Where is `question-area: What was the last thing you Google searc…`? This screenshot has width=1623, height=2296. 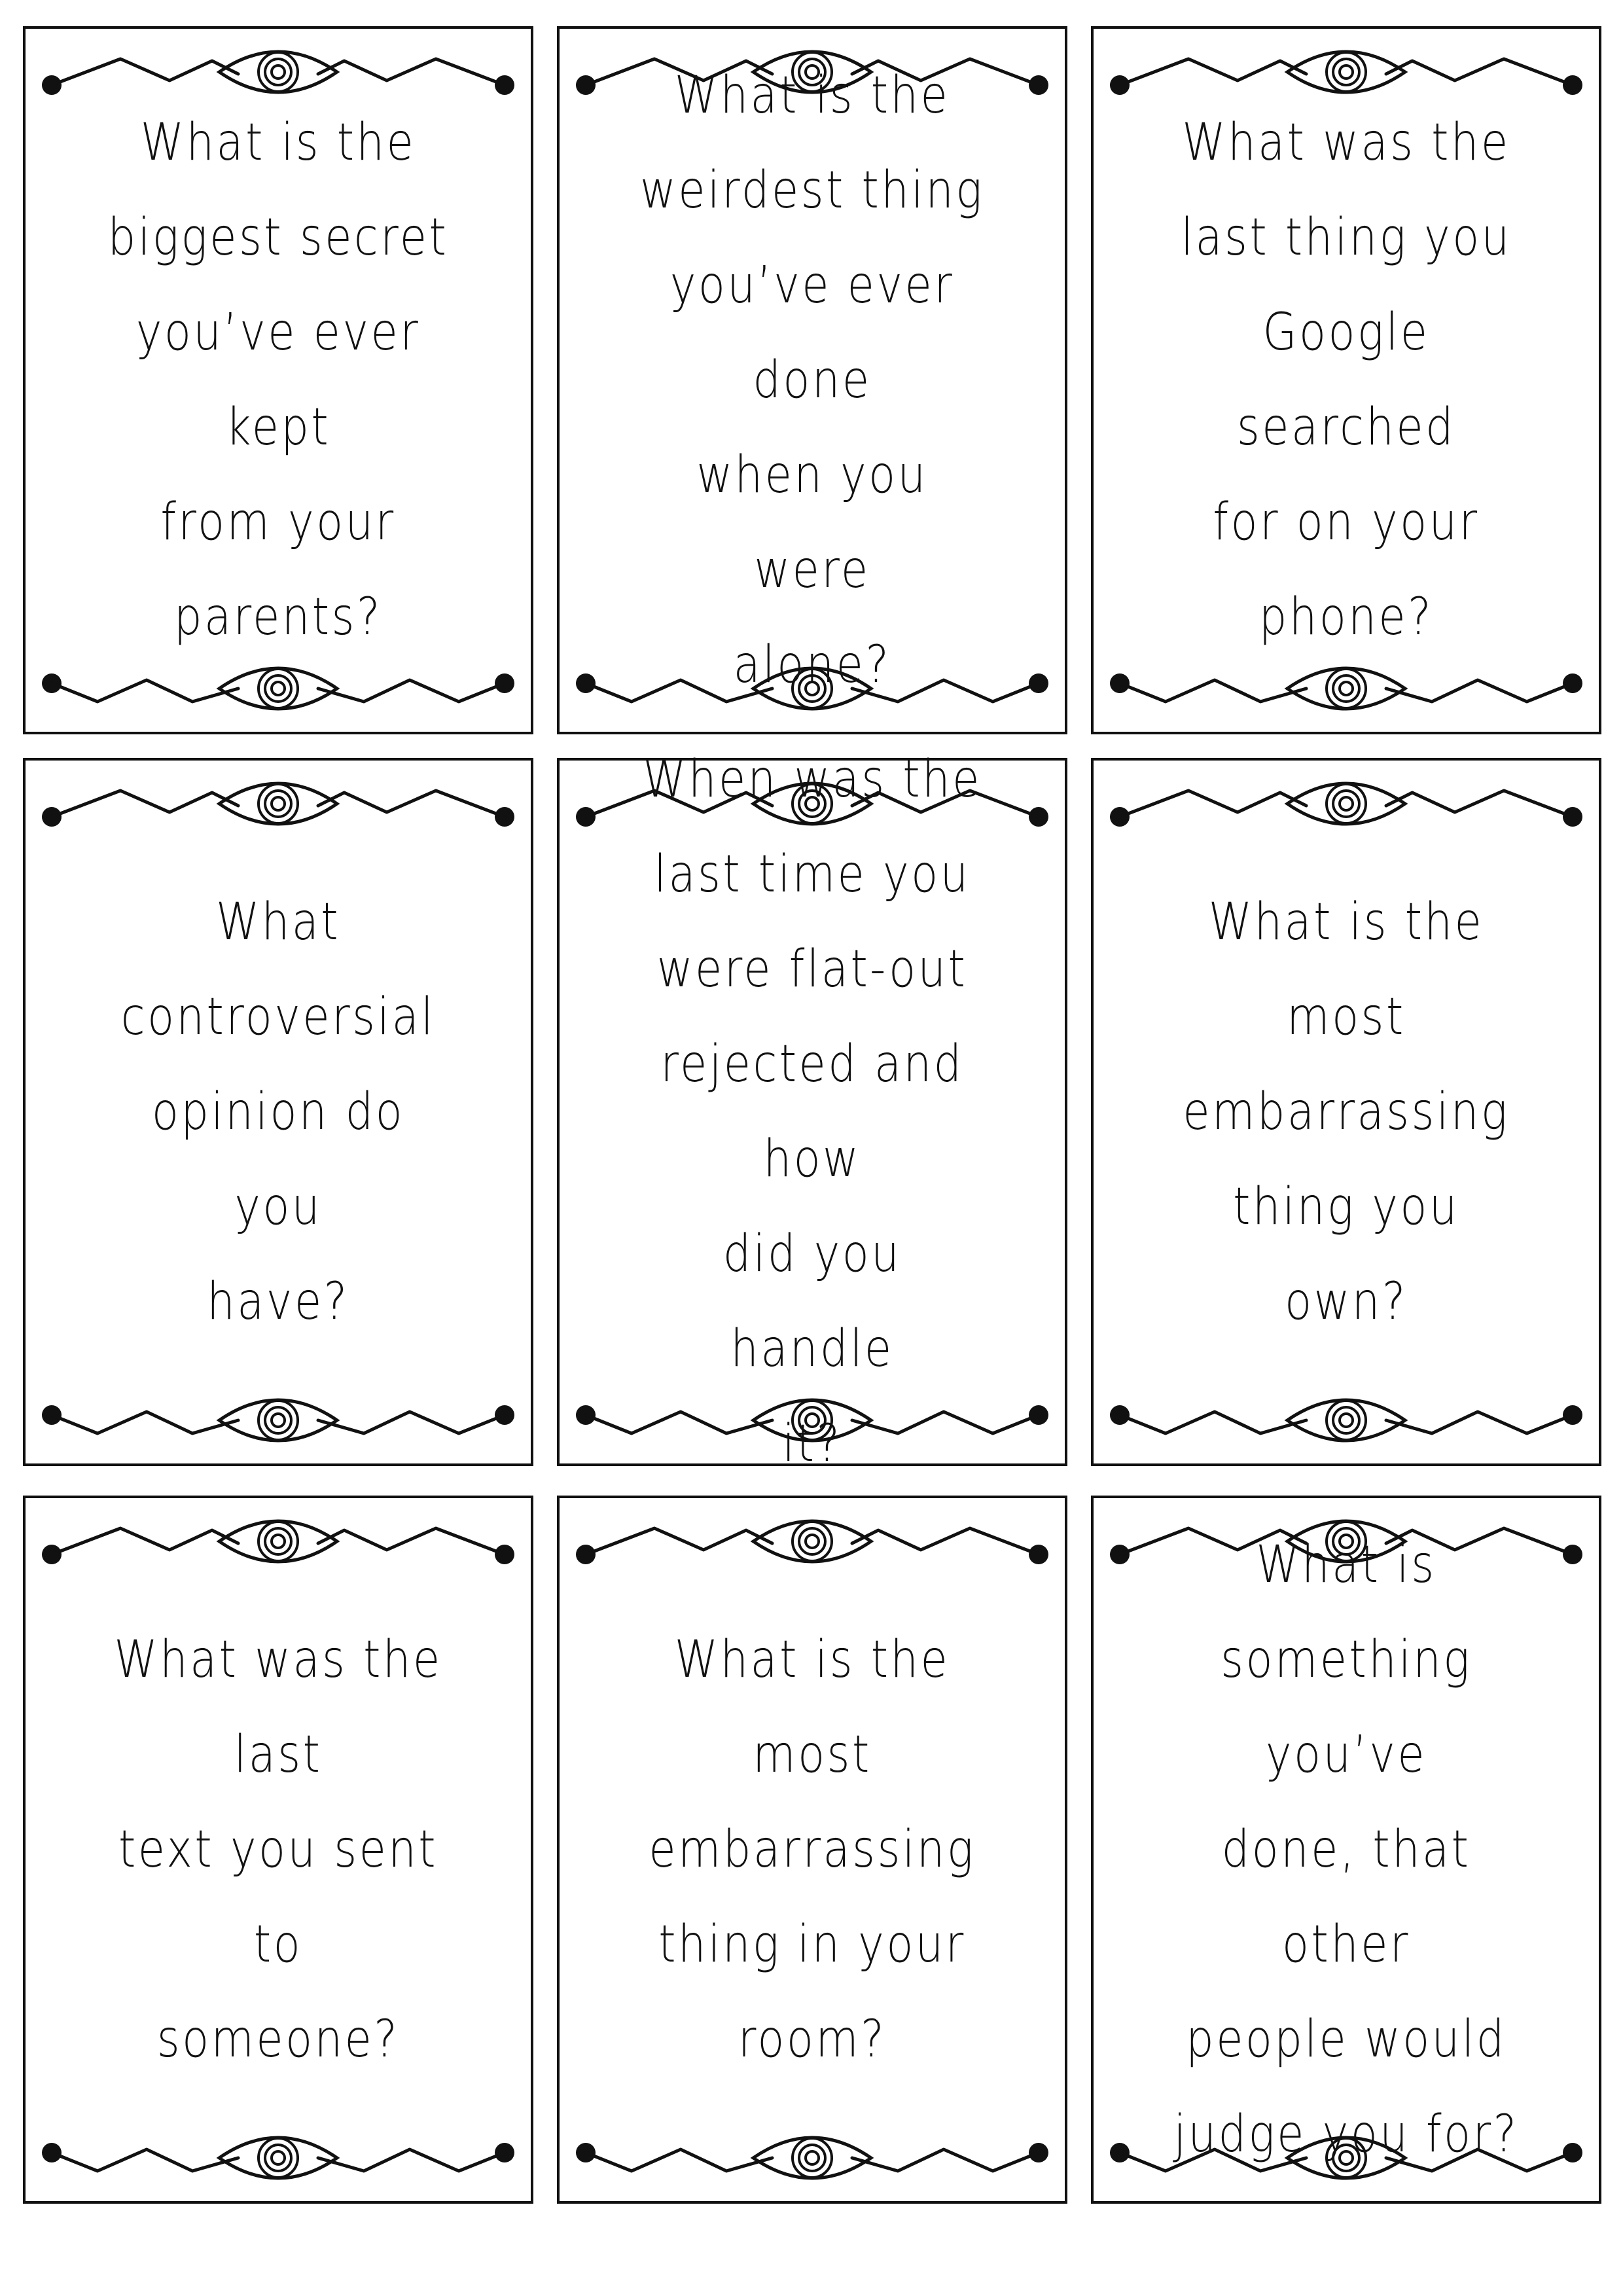 question-area: What was the last thing you Google searc… is located at coordinates (1346, 380).